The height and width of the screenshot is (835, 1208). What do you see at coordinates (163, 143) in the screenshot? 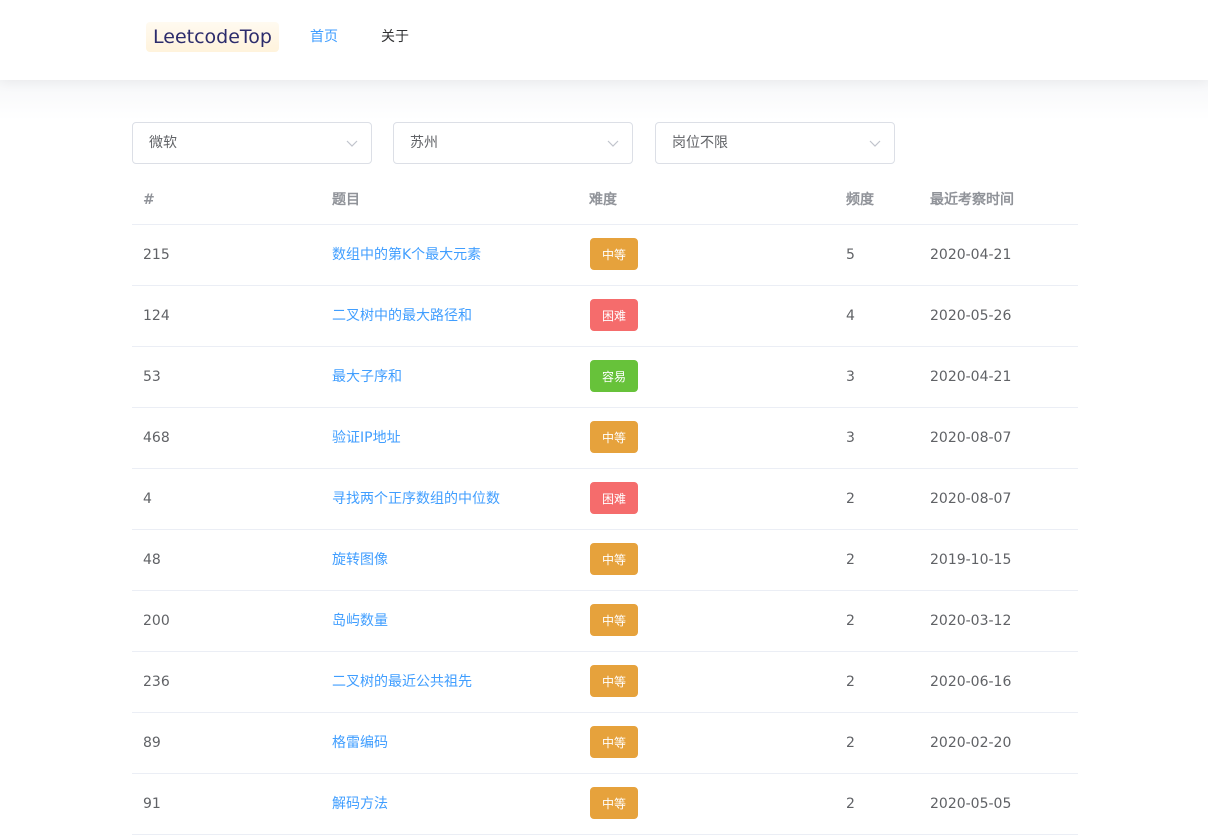
I see `company-select-value: 微软` at bounding box center [163, 143].